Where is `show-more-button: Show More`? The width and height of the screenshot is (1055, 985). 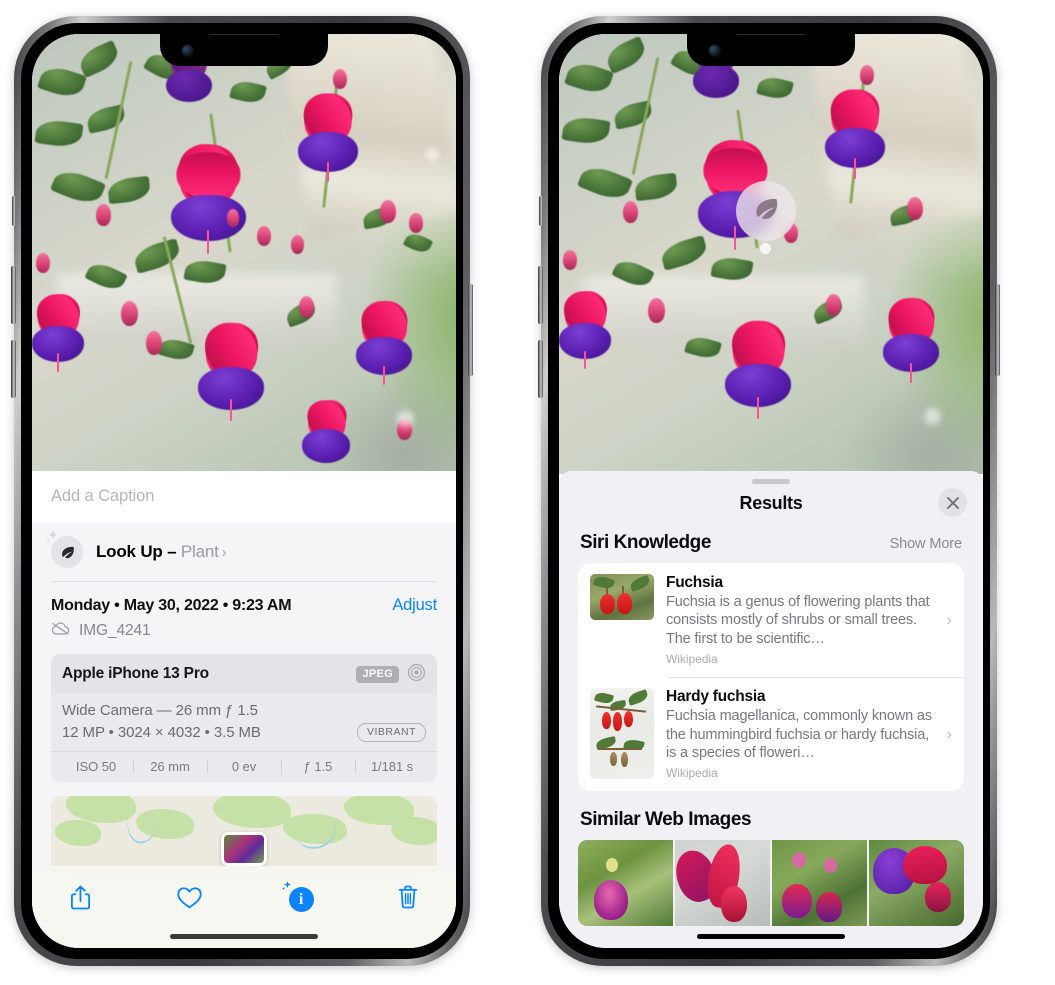 show-more-button: Show More is located at coordinates (926, 544).